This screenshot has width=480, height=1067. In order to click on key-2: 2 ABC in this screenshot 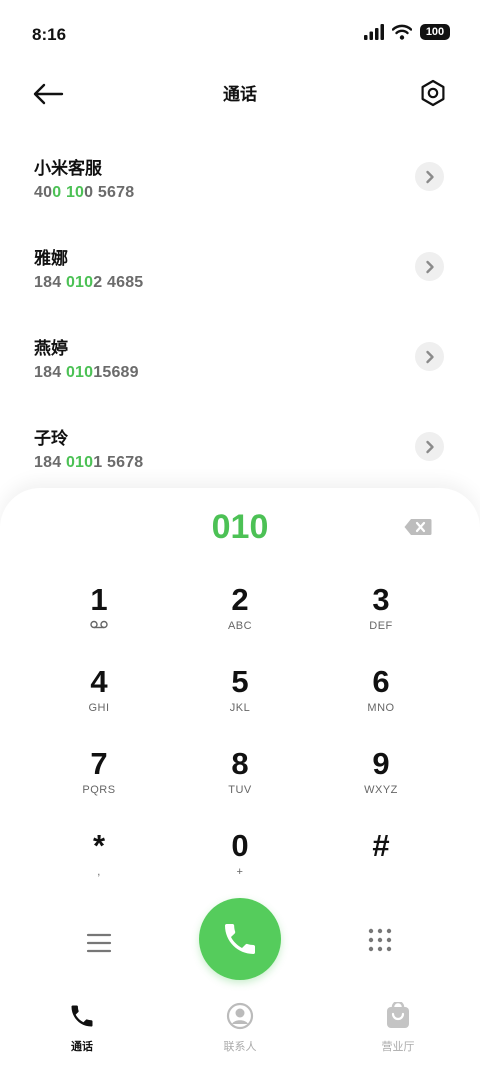, I will do `click(240, 619)`.